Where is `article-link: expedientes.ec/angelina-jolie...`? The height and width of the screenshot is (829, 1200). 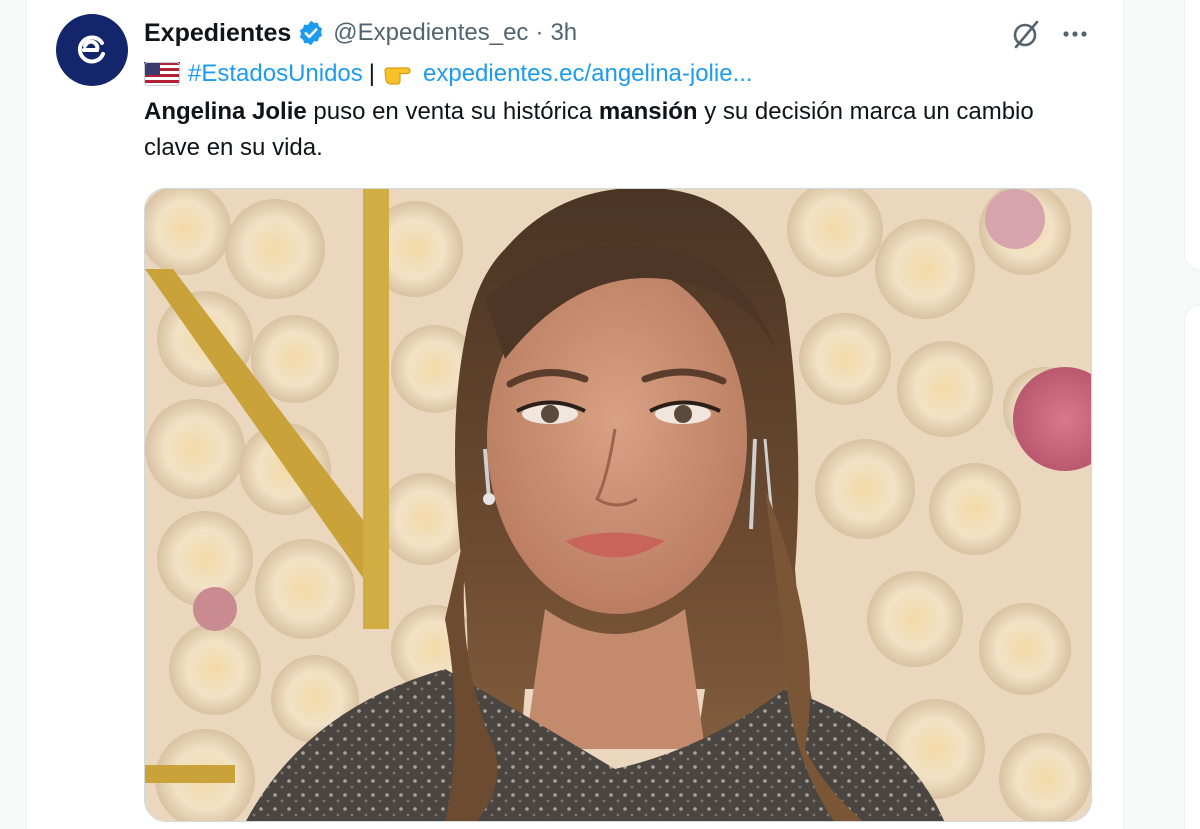
article-link: expedientes.ec/angelina-jolie... is located at coordinates (588, 74).